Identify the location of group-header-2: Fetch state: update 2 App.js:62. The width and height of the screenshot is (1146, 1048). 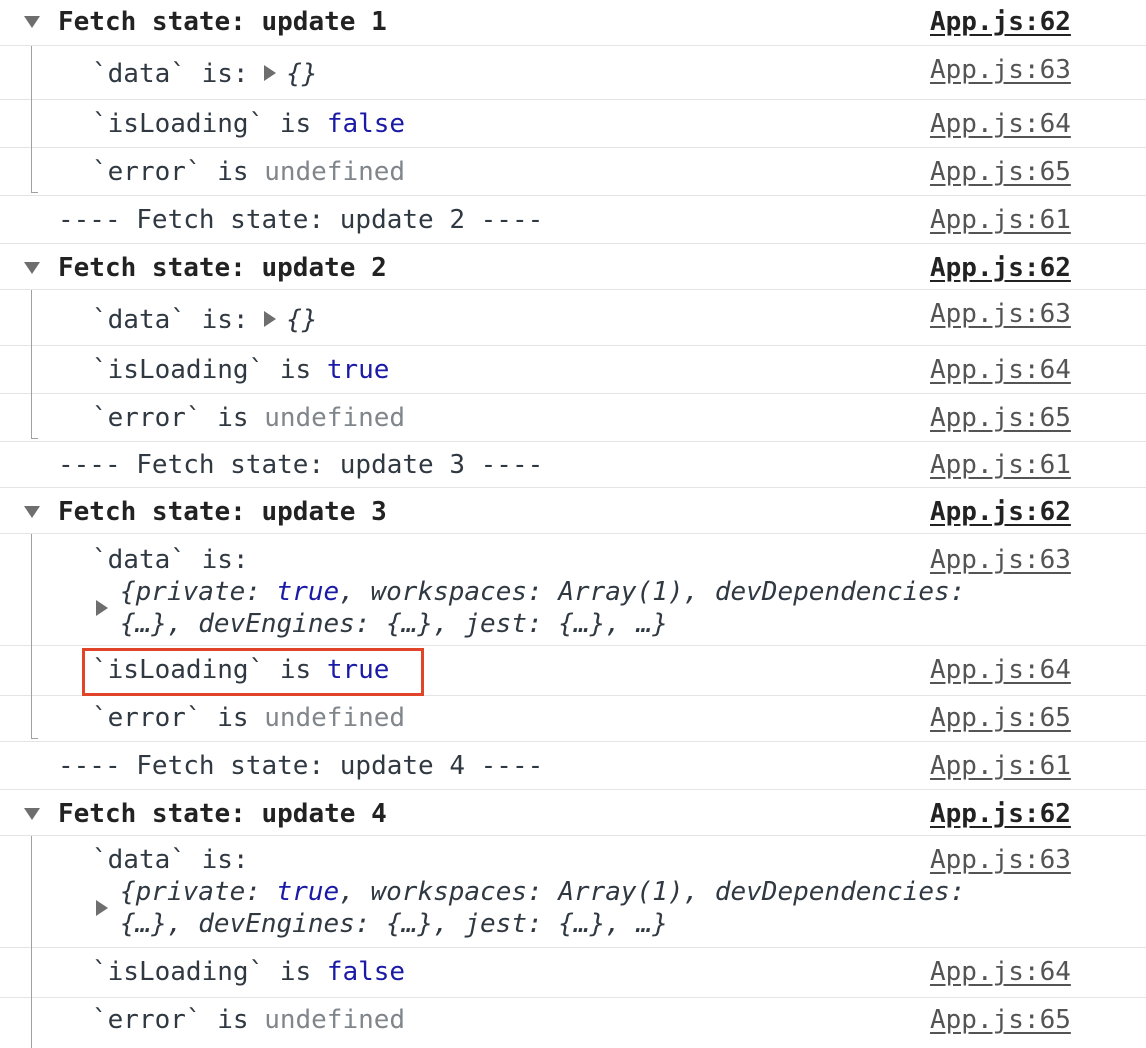
(573, 267).